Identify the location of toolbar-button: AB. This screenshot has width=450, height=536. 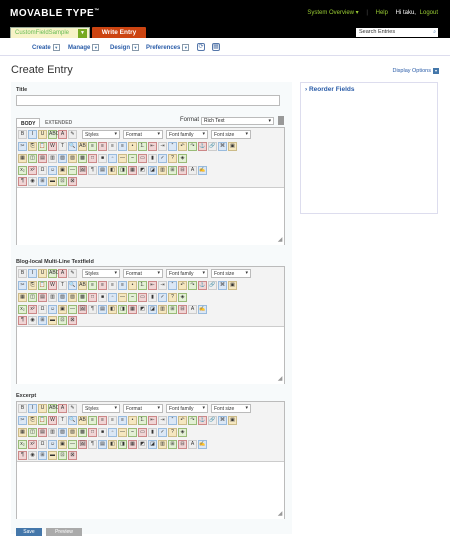
(82, 420).